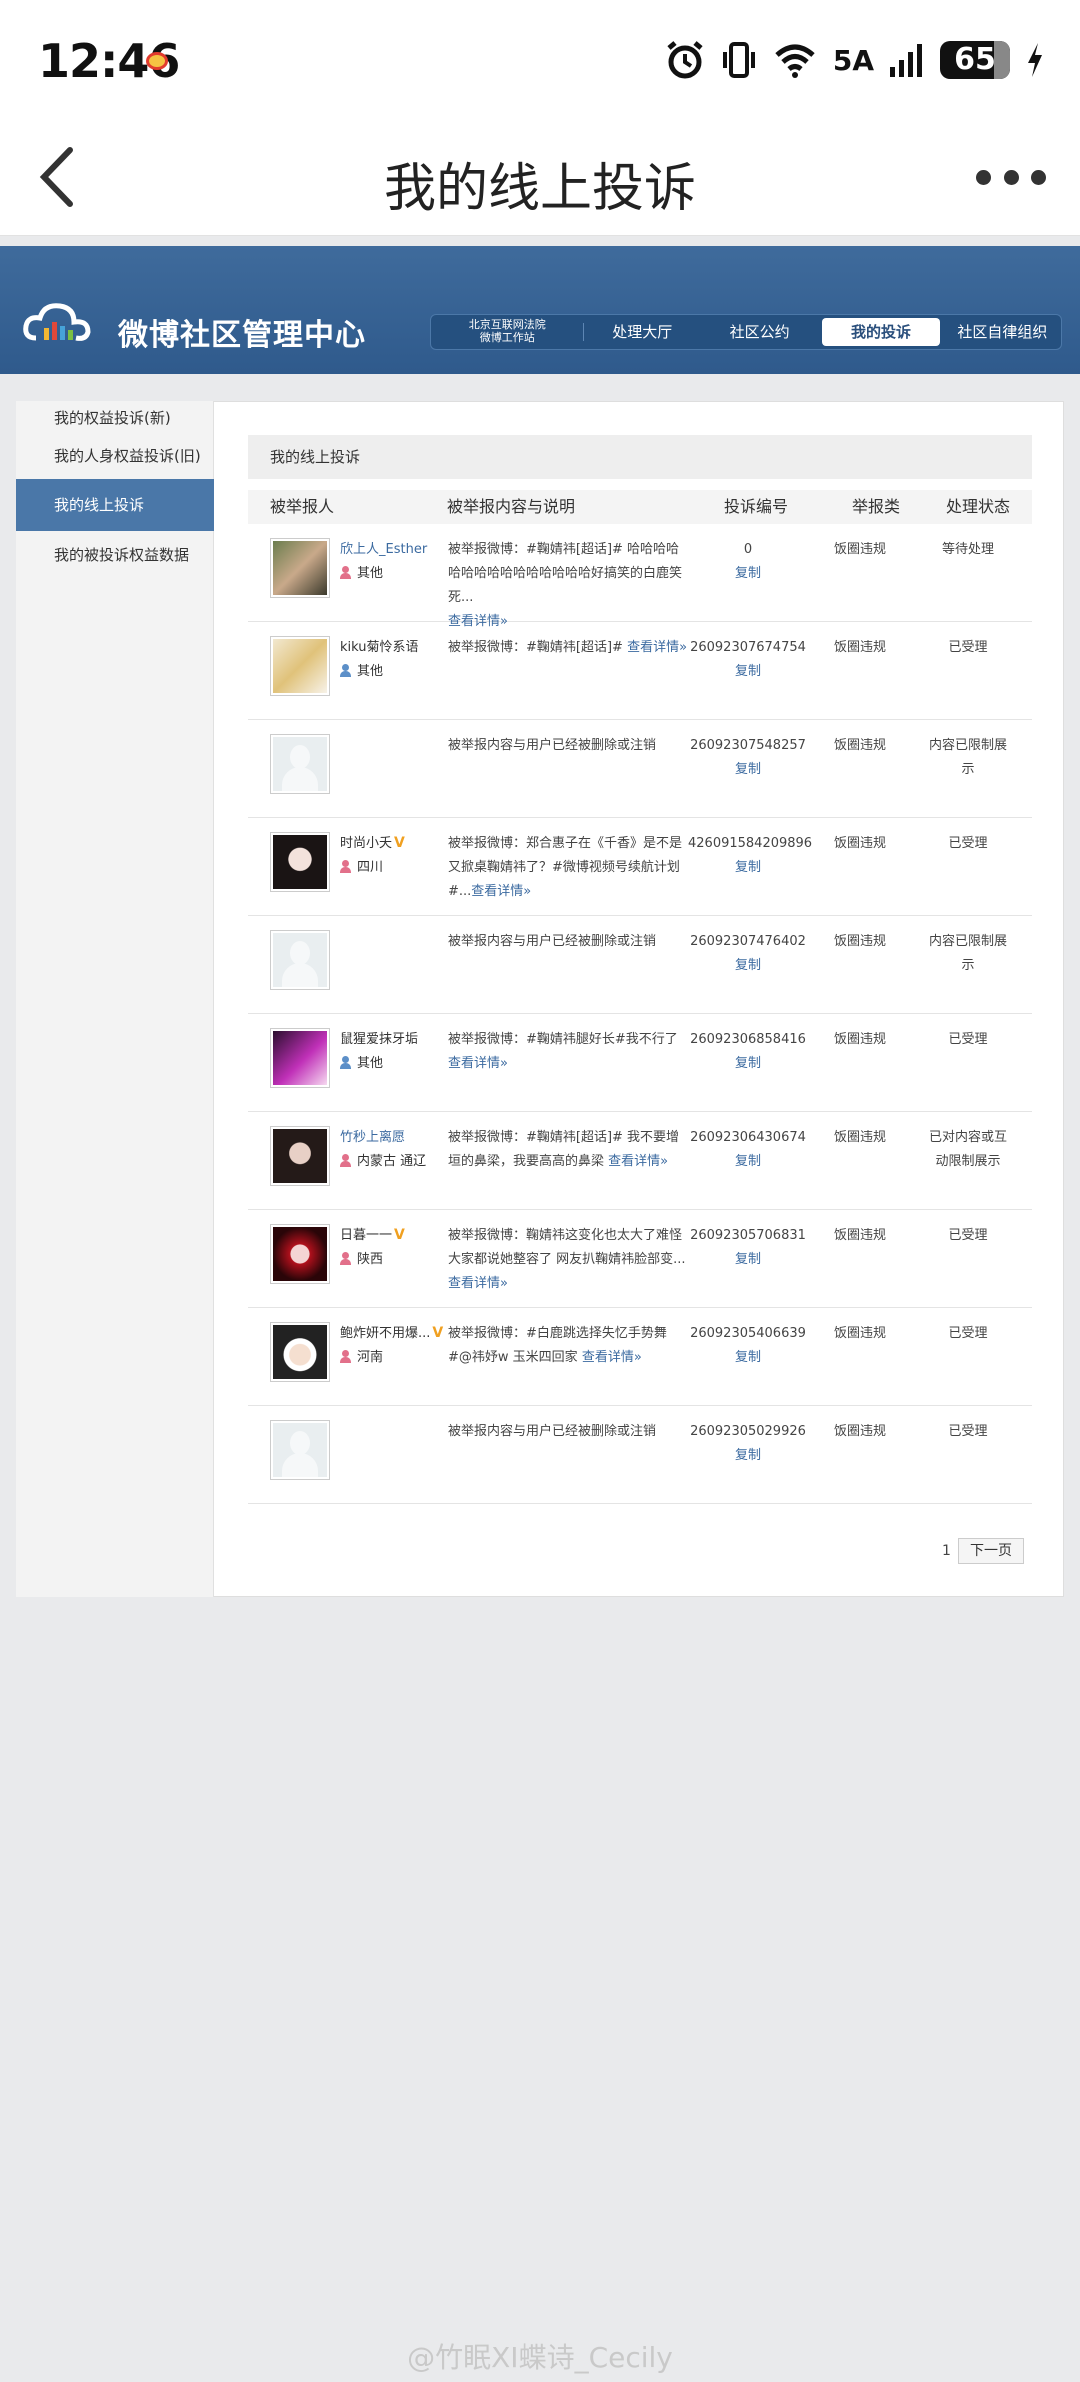  Describe the element at coordinates (383, 1159) in the screenshot. I see `reported-user-location: 内蒙古 通辽` at that location.